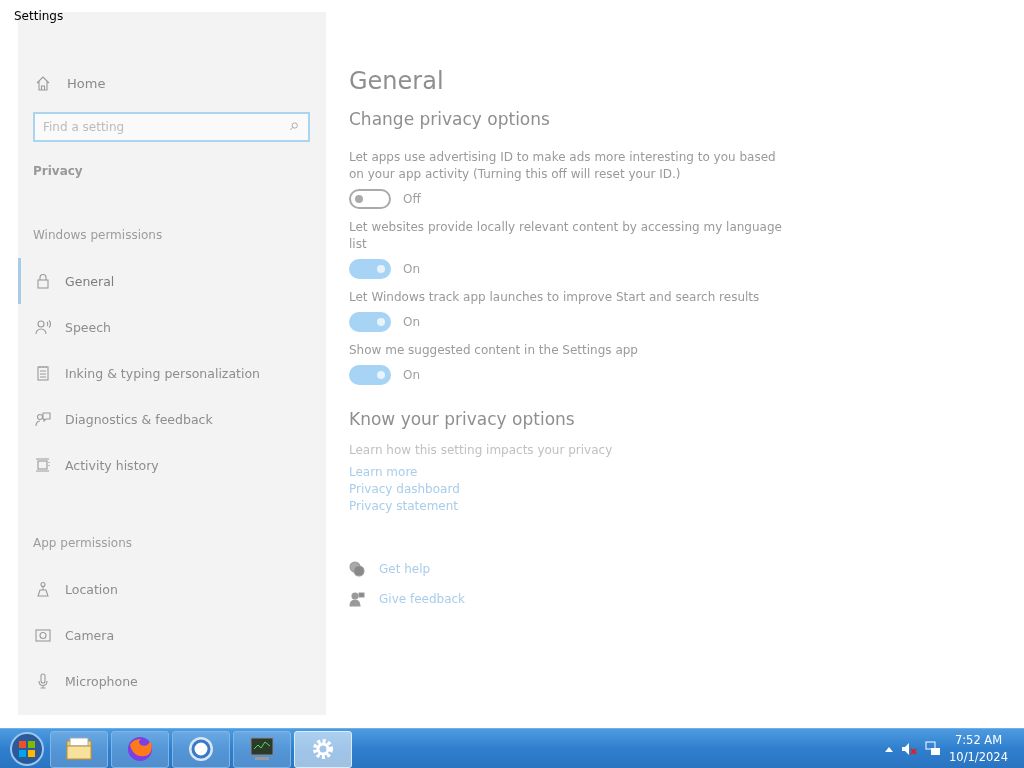 This screenshot has height=768, width=1024. What do you see at coordinates (171, 83) in the screenshot?
I see `home-nav-item: Home` at bounding box center [171, 83].